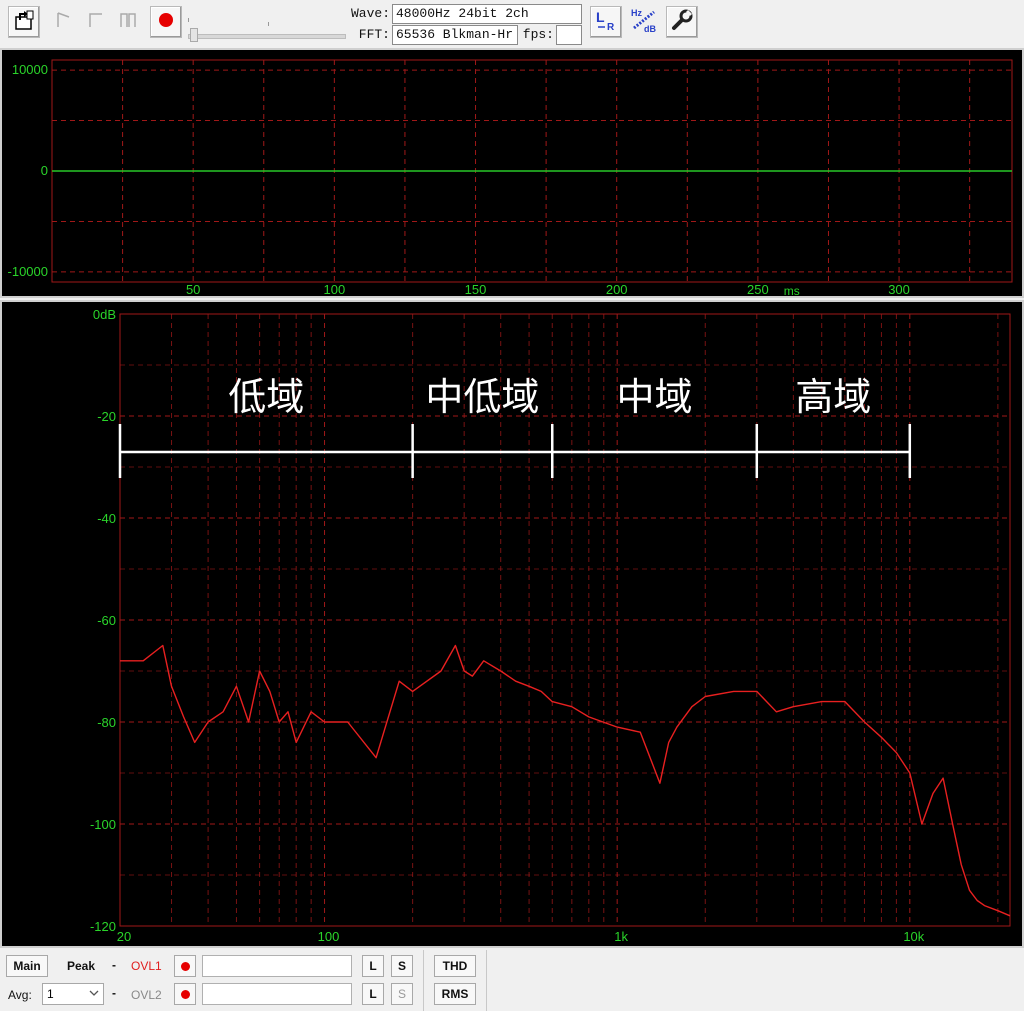 The width and height of the screenshot is (1024, 1011). What do you see at coordinates (655, 397) in the screenshot?
I see `band-label: 中域` at bounding box center [655, 397].